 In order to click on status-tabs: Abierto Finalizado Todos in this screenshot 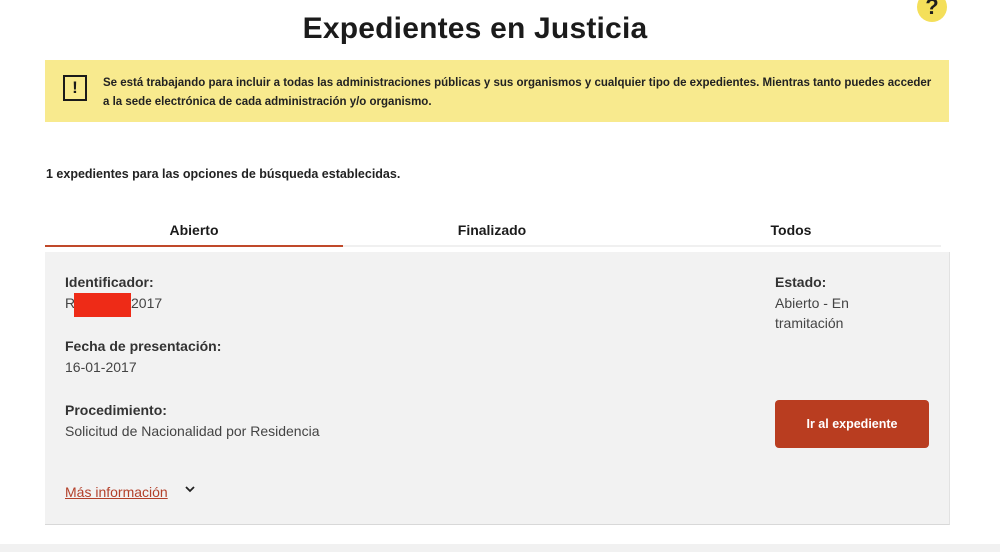, I will do `click(493, 232)`.